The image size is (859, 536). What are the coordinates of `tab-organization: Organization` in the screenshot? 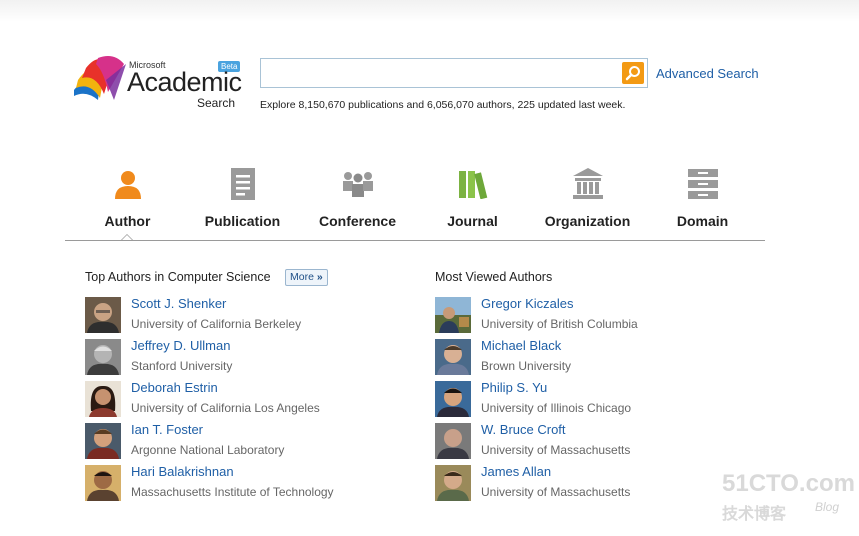 It's located at (587, 197).